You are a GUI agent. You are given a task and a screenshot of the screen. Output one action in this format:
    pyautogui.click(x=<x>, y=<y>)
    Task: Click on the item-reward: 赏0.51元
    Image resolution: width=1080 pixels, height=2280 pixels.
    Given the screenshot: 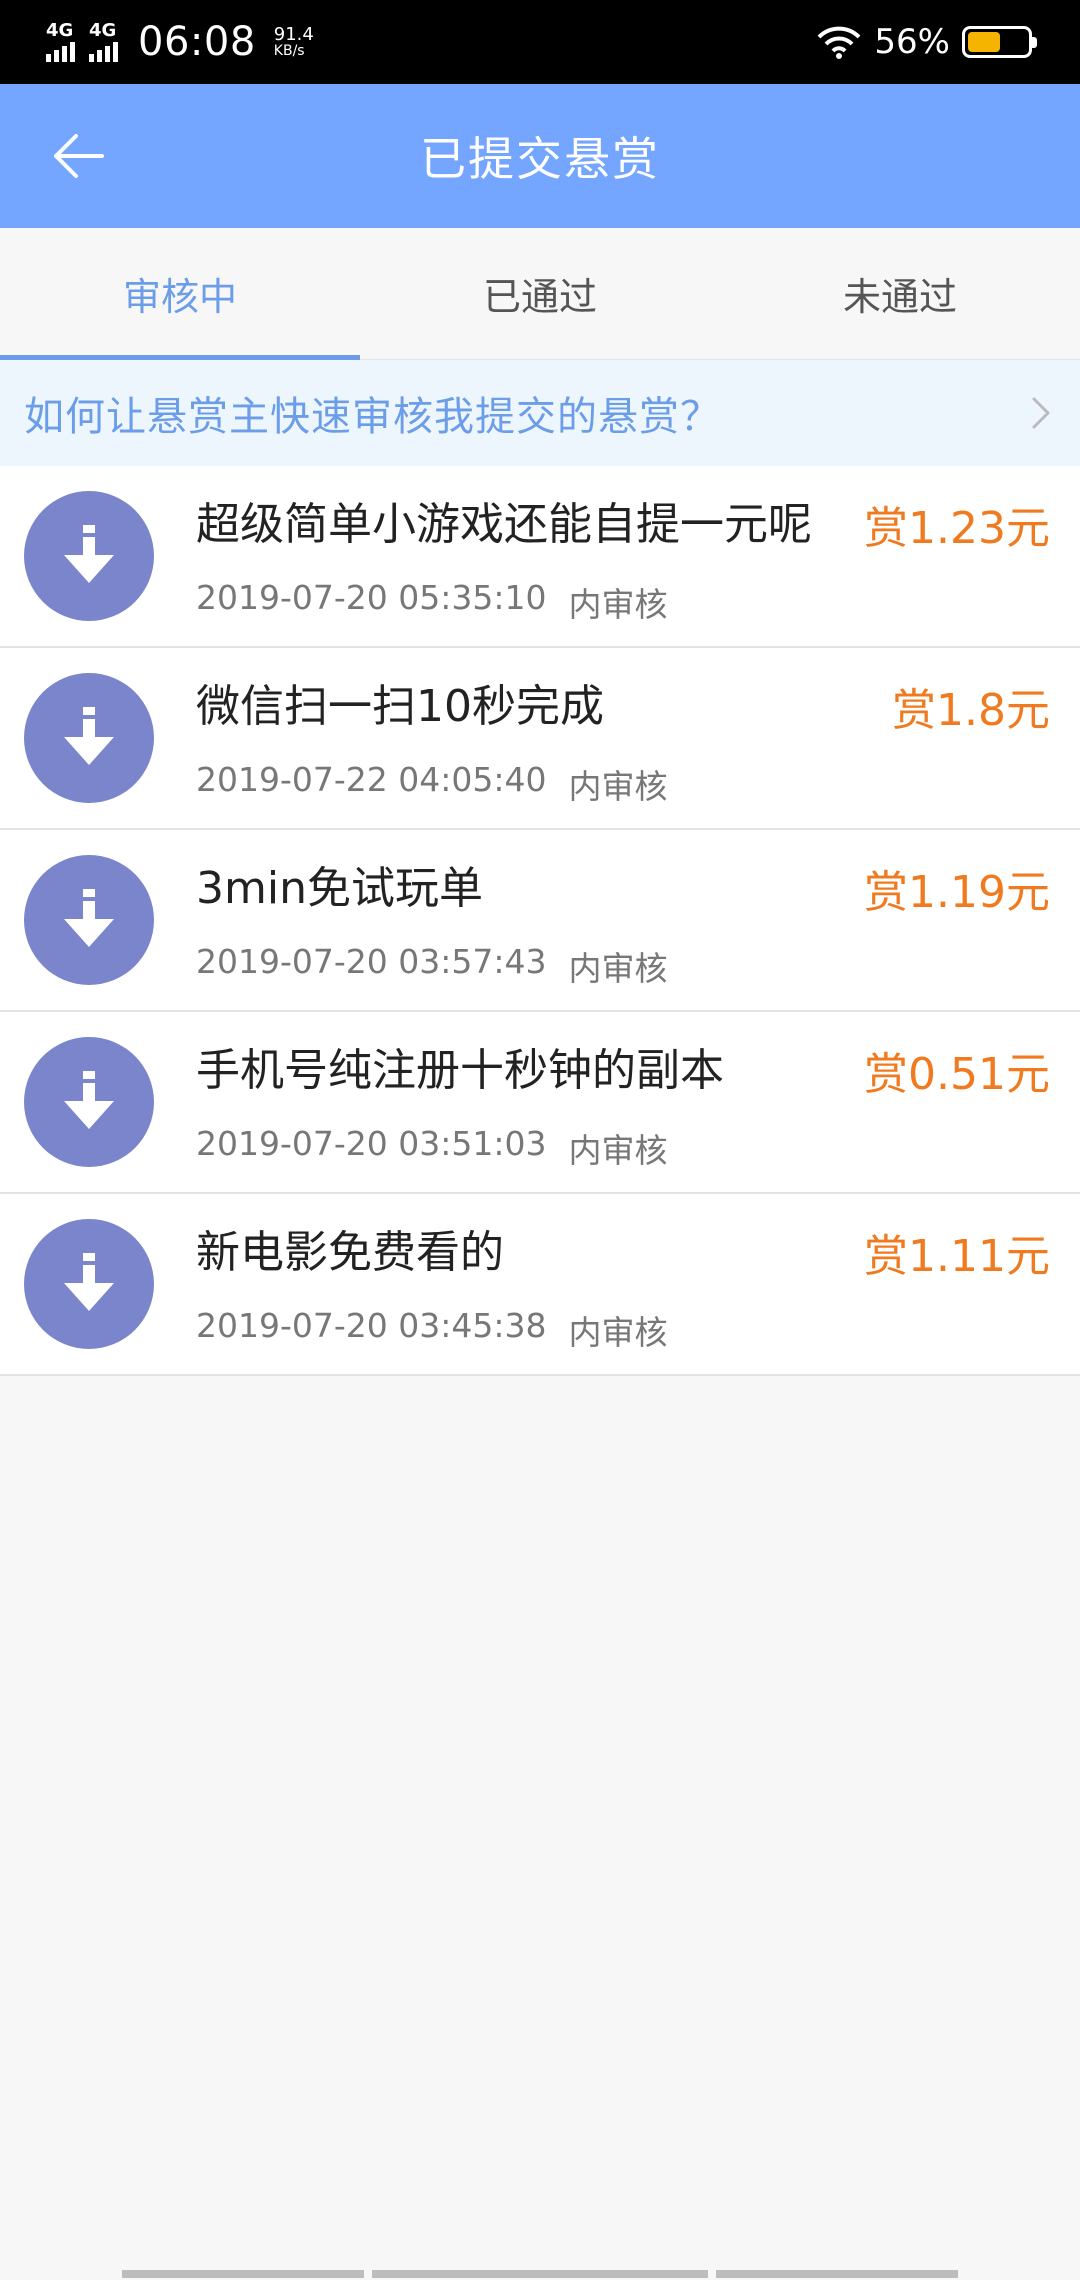 What is the action you would take?
    pyautogui.click(x=957, y=1070)
    